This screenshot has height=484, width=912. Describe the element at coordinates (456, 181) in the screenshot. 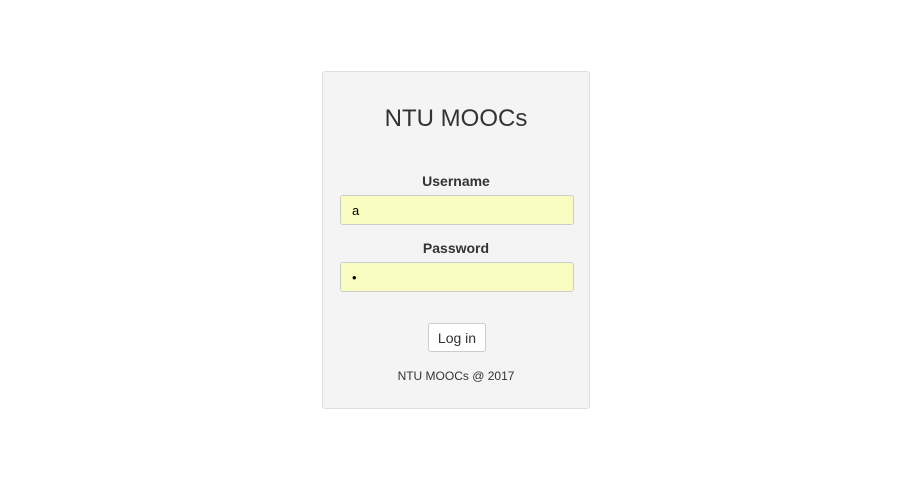

I see `username-label: Username` at that location.